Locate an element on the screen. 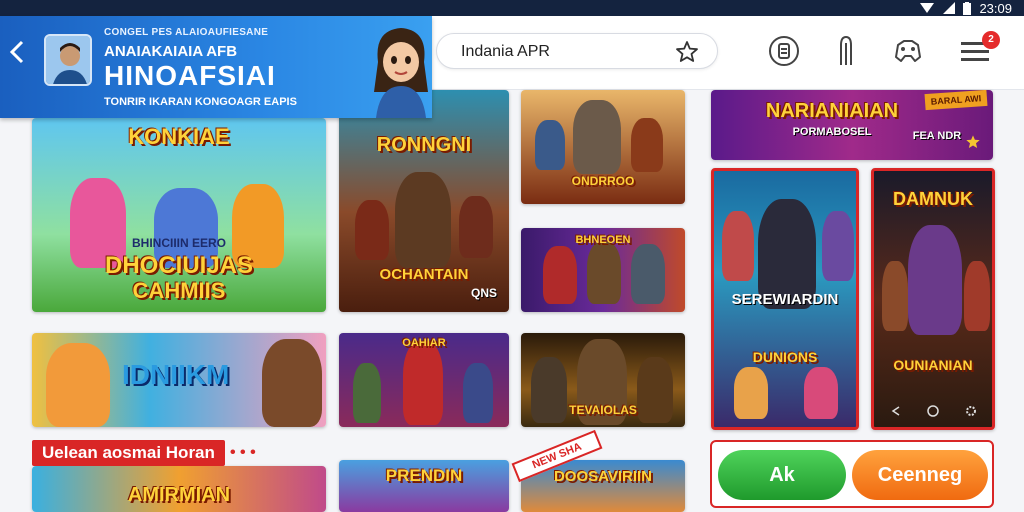  controller-button is located at coordinates (908, 51).